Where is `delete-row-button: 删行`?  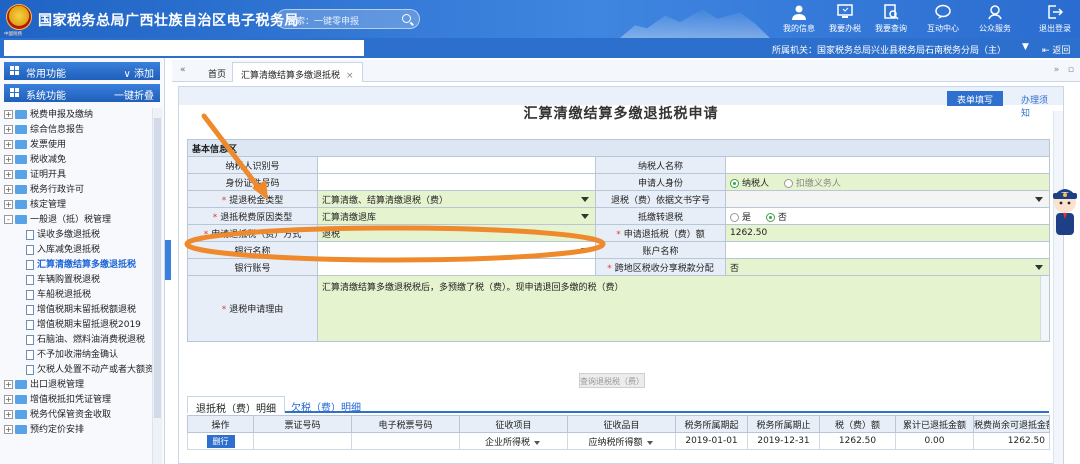
delete-row-button: 删行 is located at coordinates (220, 441).